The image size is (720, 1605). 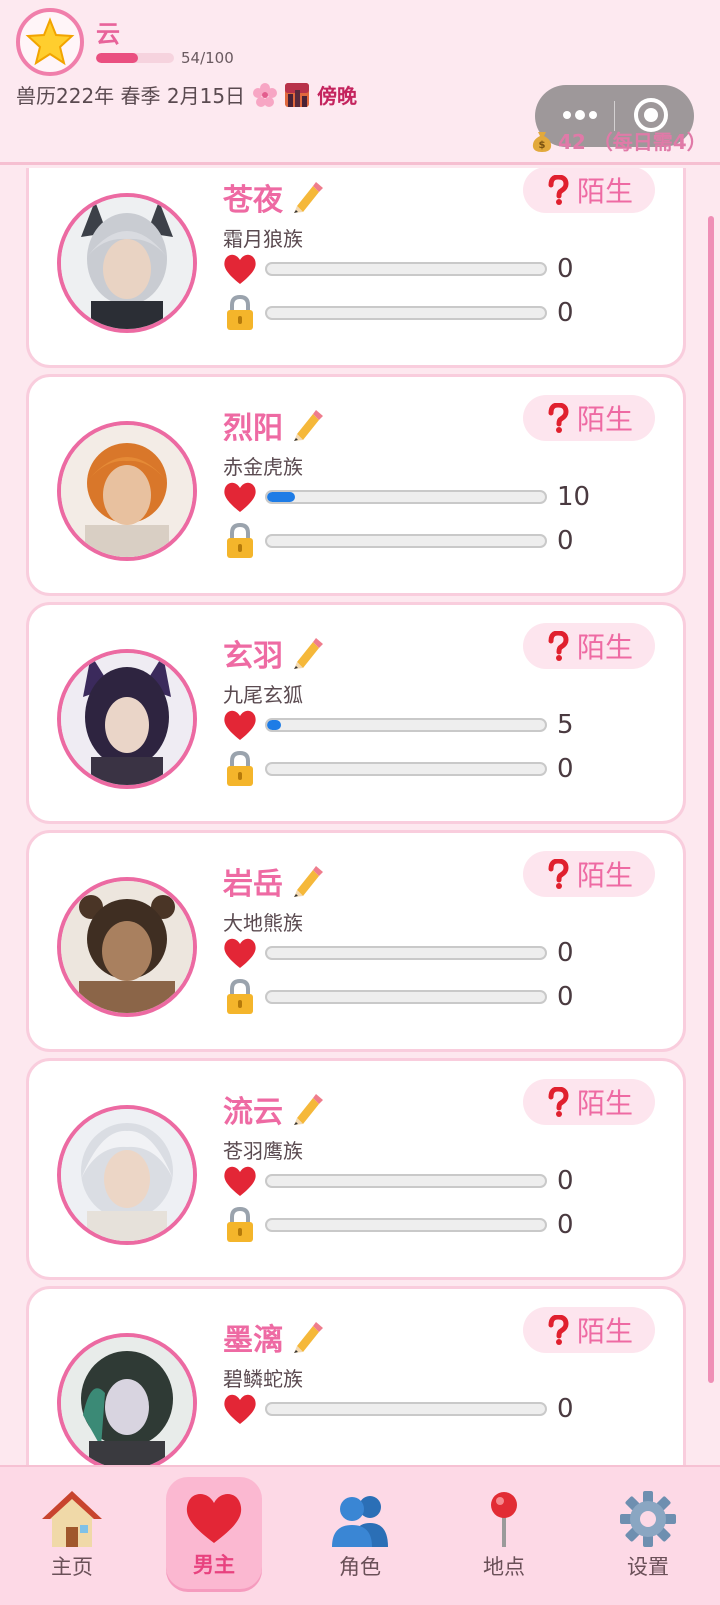 What do you see at coordinates (253, 884) in the screenshot?
I see `character-name-text: 岩岳` at bounding box center [253, 884].